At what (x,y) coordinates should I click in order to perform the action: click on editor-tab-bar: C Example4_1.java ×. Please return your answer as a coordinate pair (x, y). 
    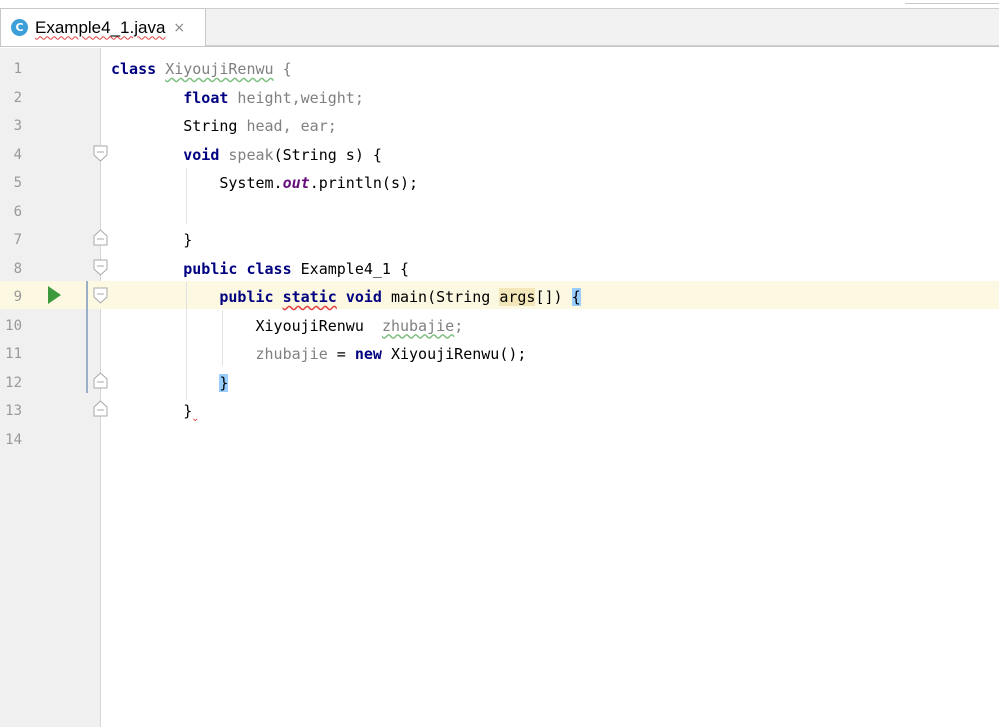
    Looking at the image, I should click on (499, 24).